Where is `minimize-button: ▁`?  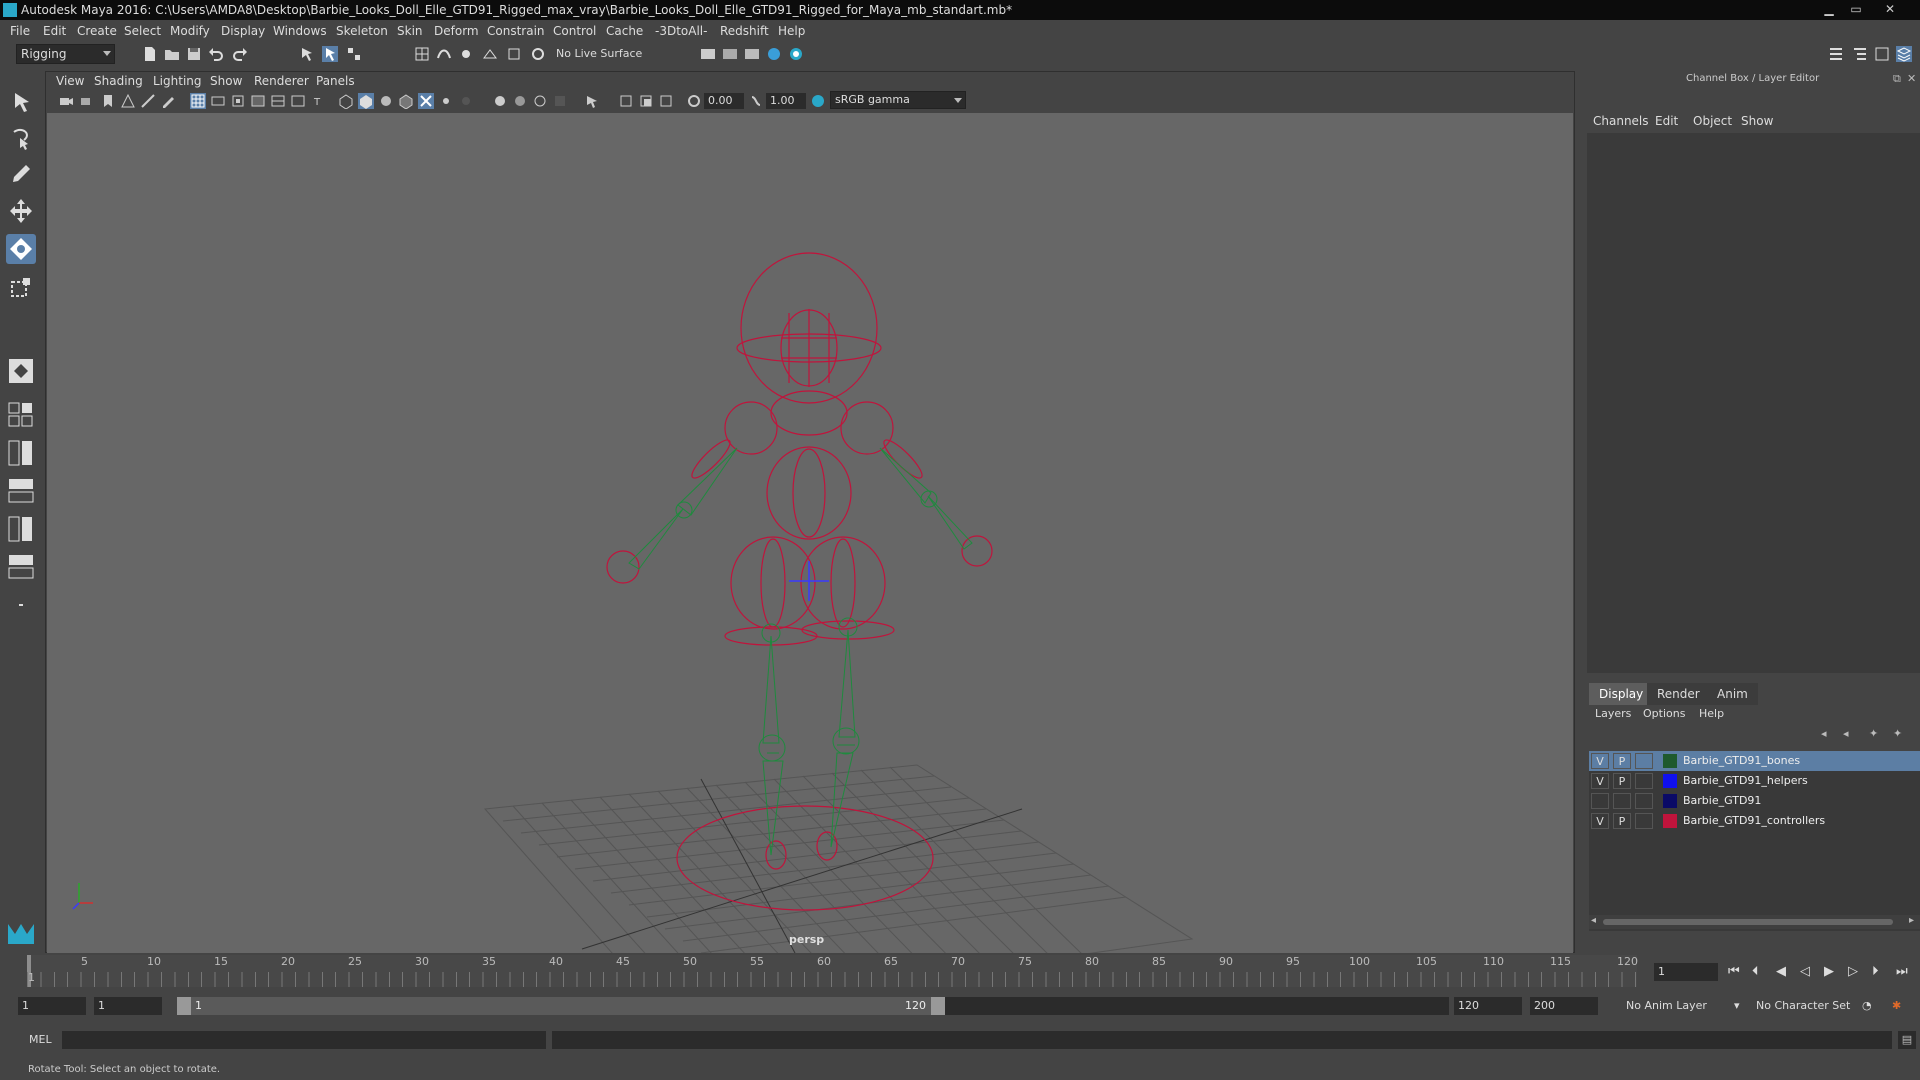
minimize-button: ▁ is located at coordinates (1829, 9).